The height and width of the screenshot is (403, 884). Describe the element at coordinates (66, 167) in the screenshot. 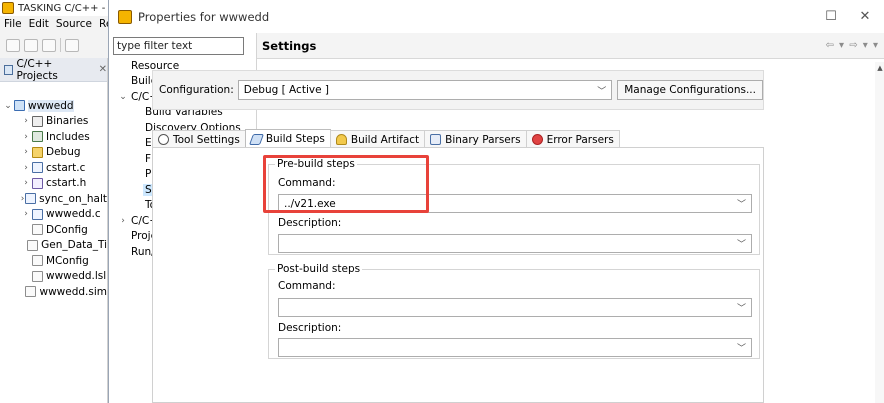

I see `tree-item-label: cstart.c` at that location.